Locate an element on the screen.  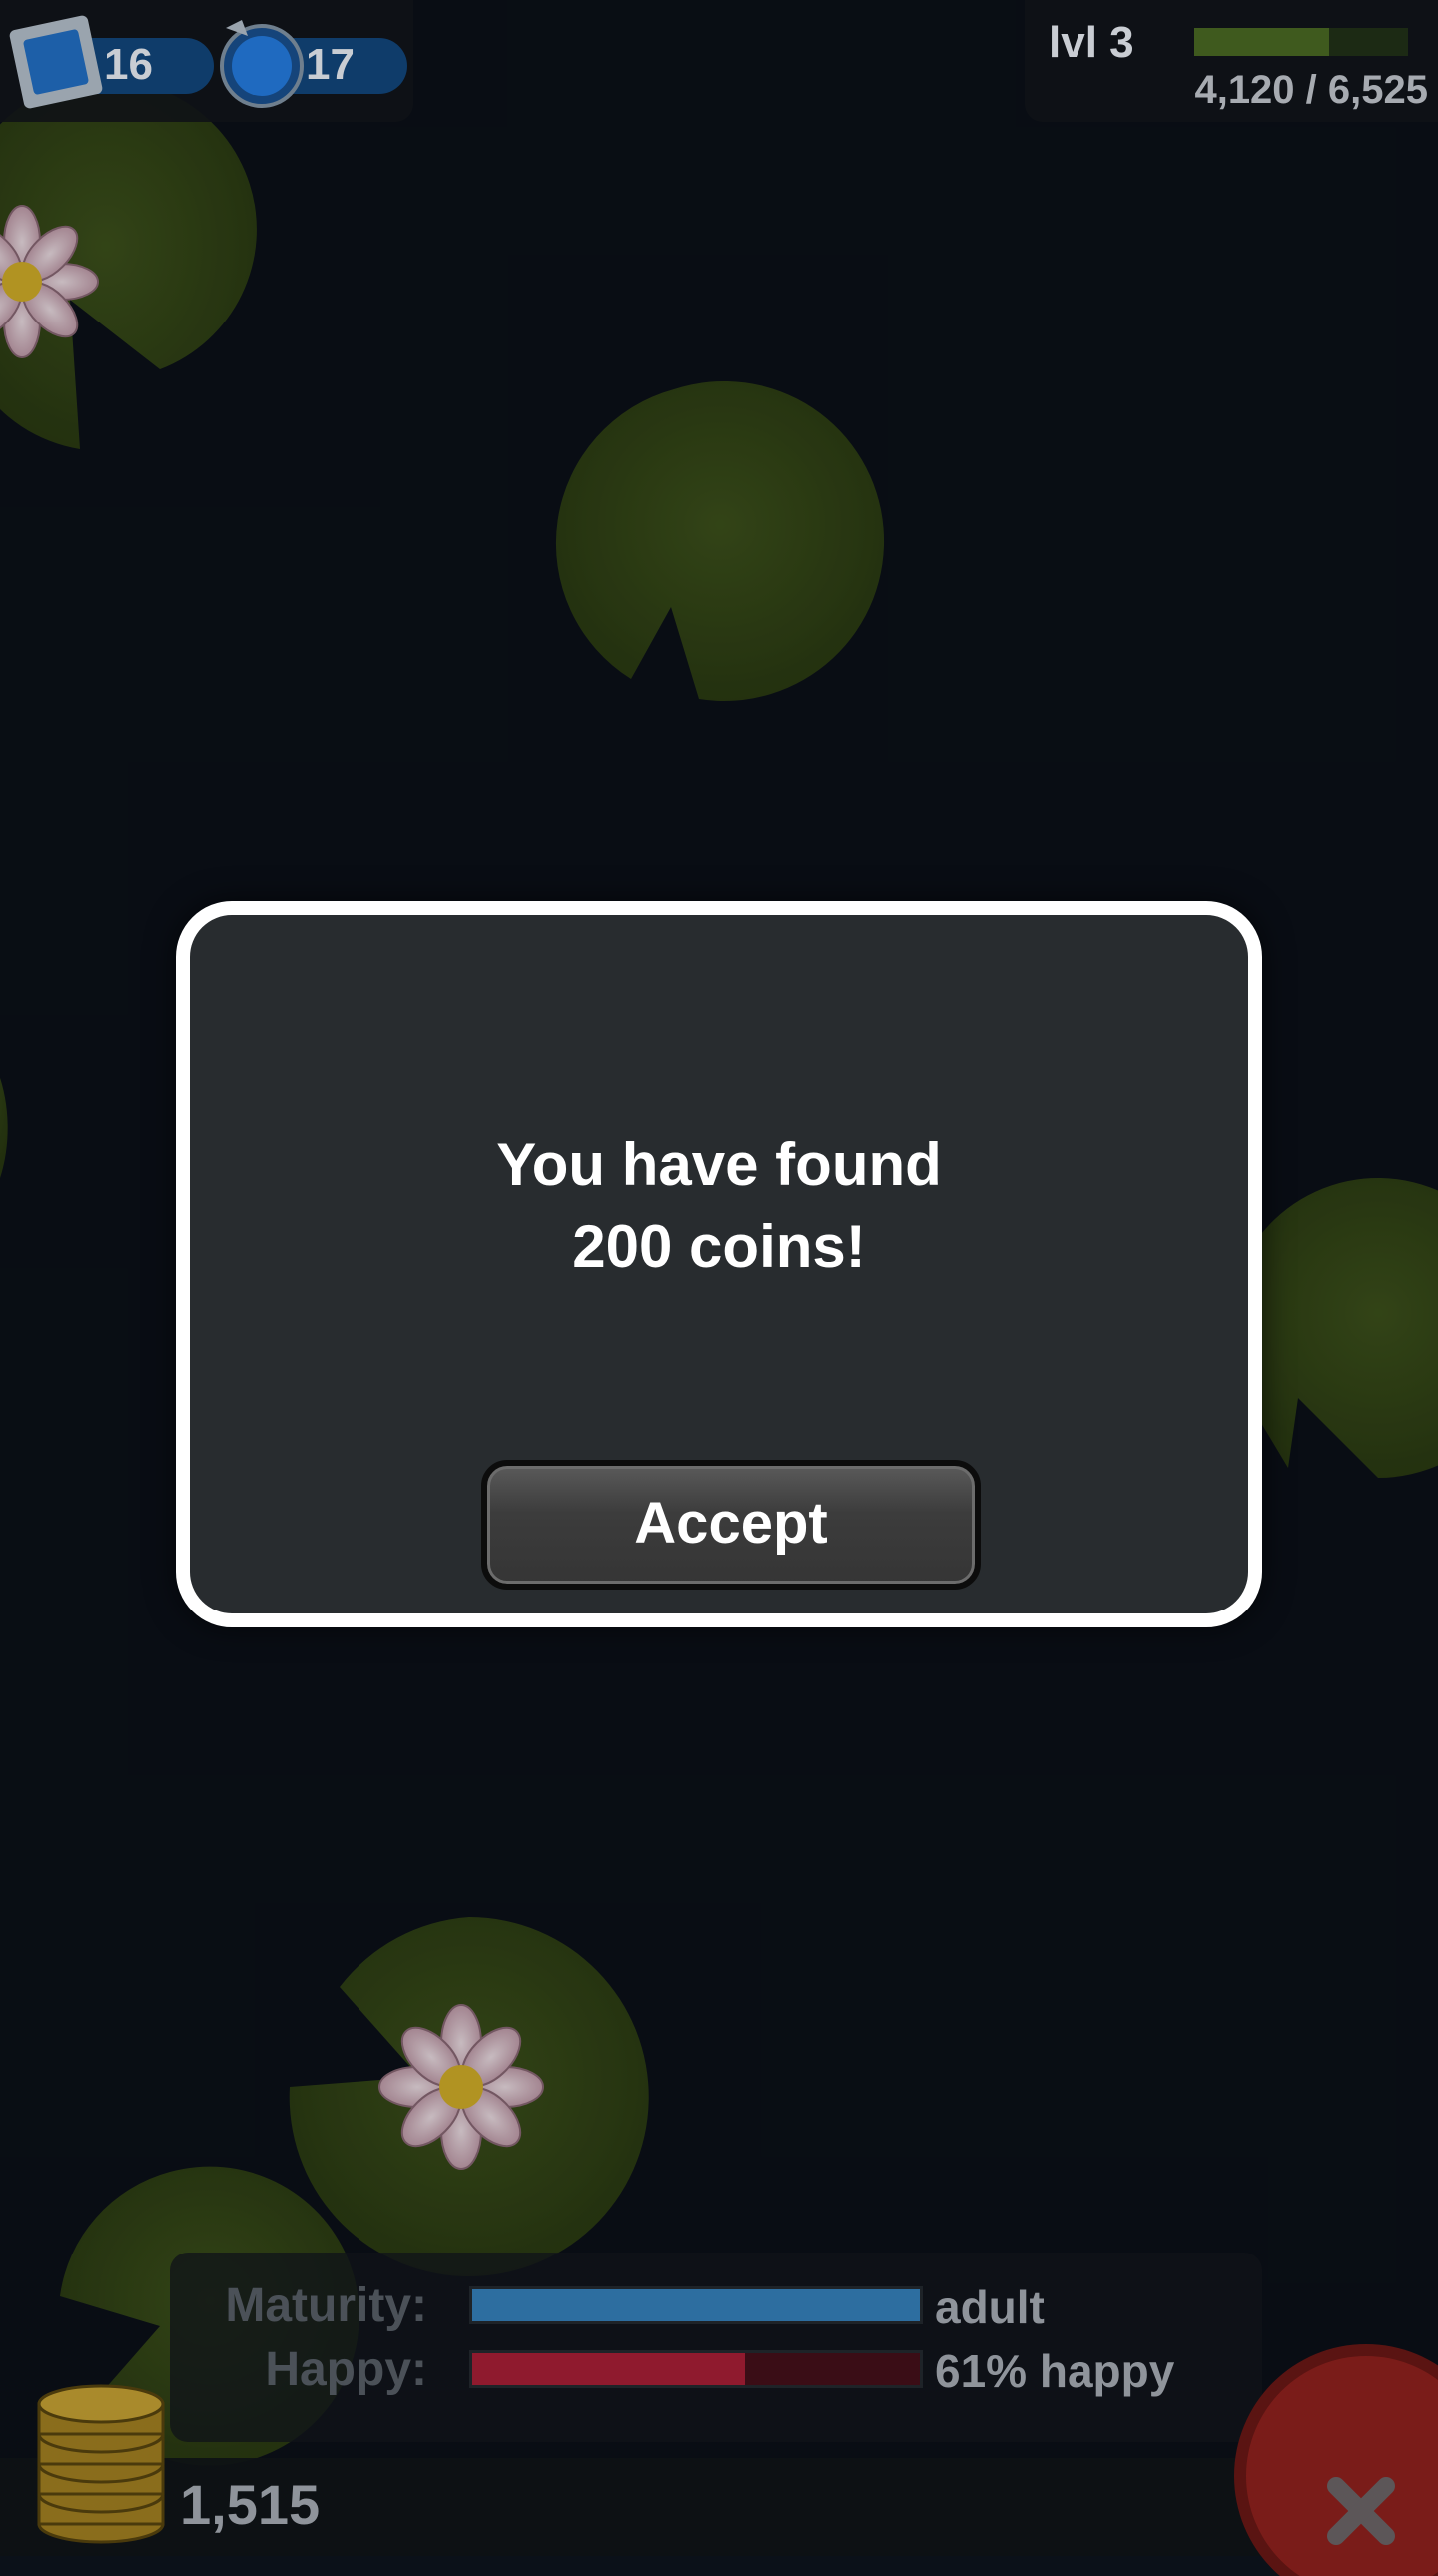
coins-amount: 1,515 is located at coordinates (250, 2504).